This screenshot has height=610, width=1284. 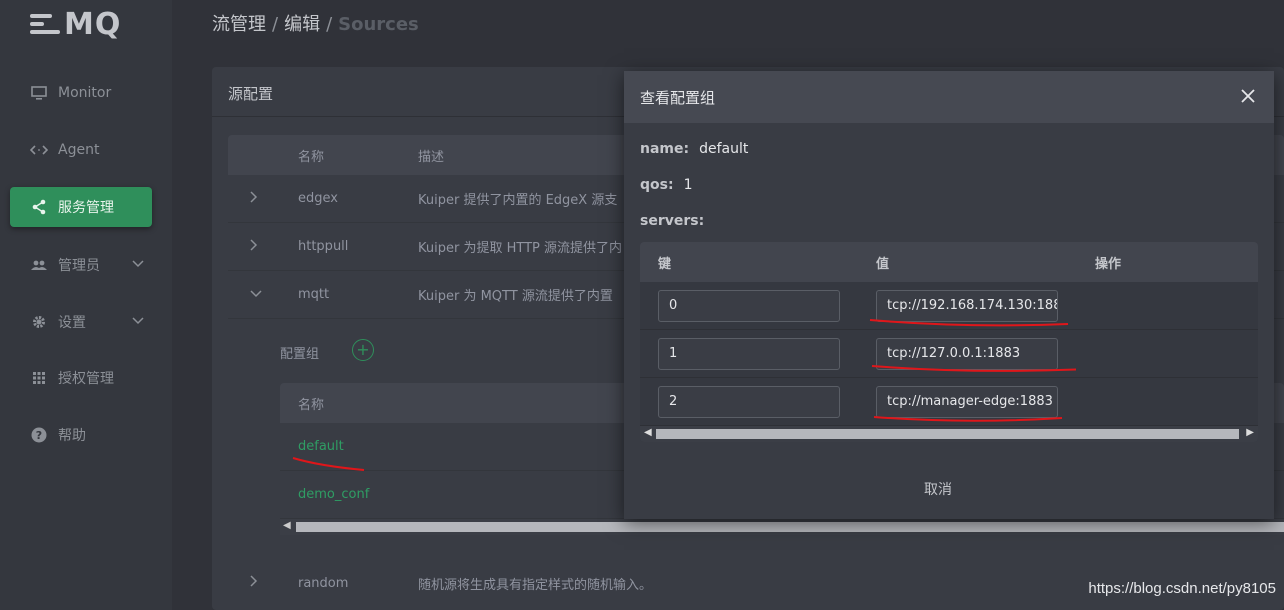 I want to click on logo-mark-icon, so click(x=46, y=24).